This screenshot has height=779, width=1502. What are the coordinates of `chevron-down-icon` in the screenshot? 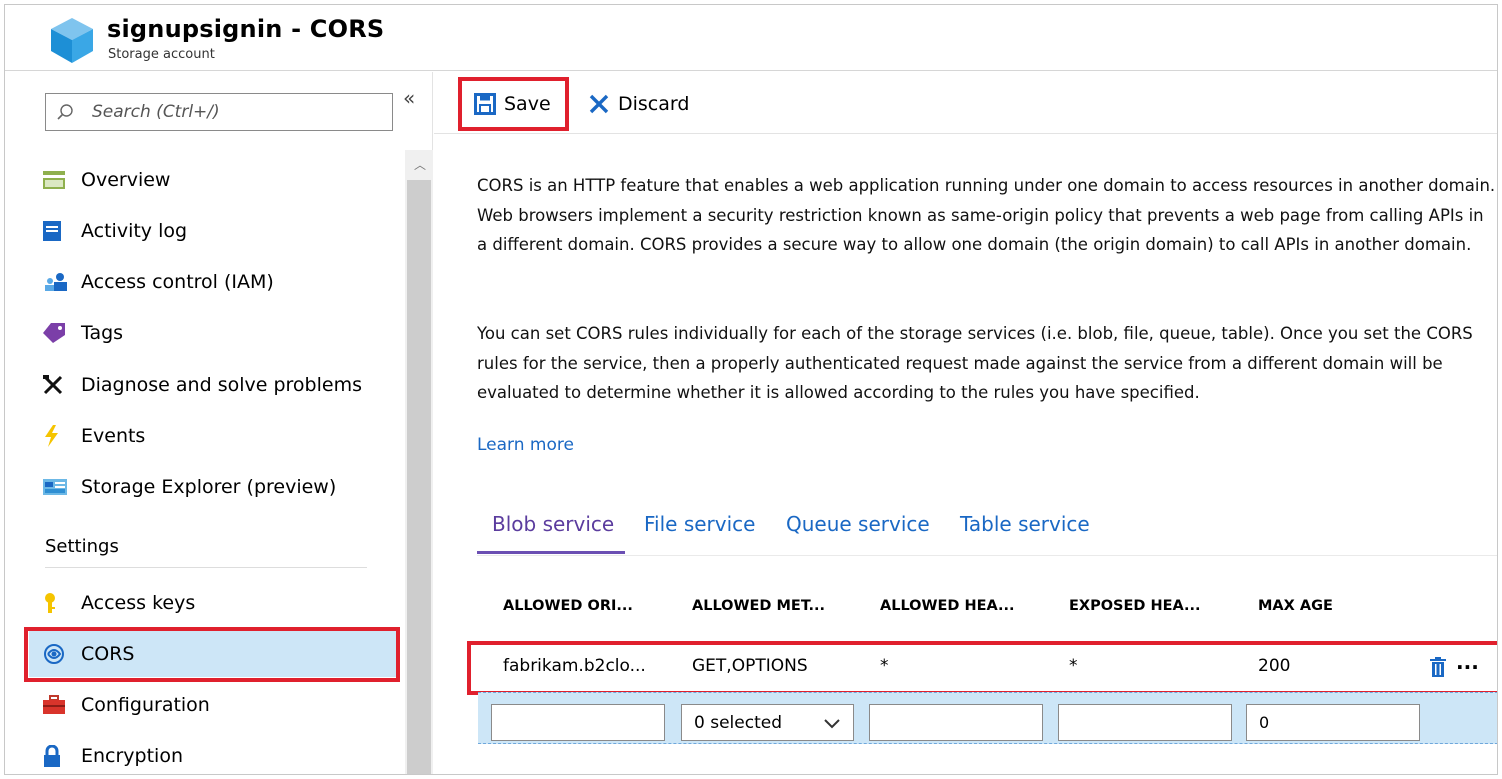 It's located at (832, 724).